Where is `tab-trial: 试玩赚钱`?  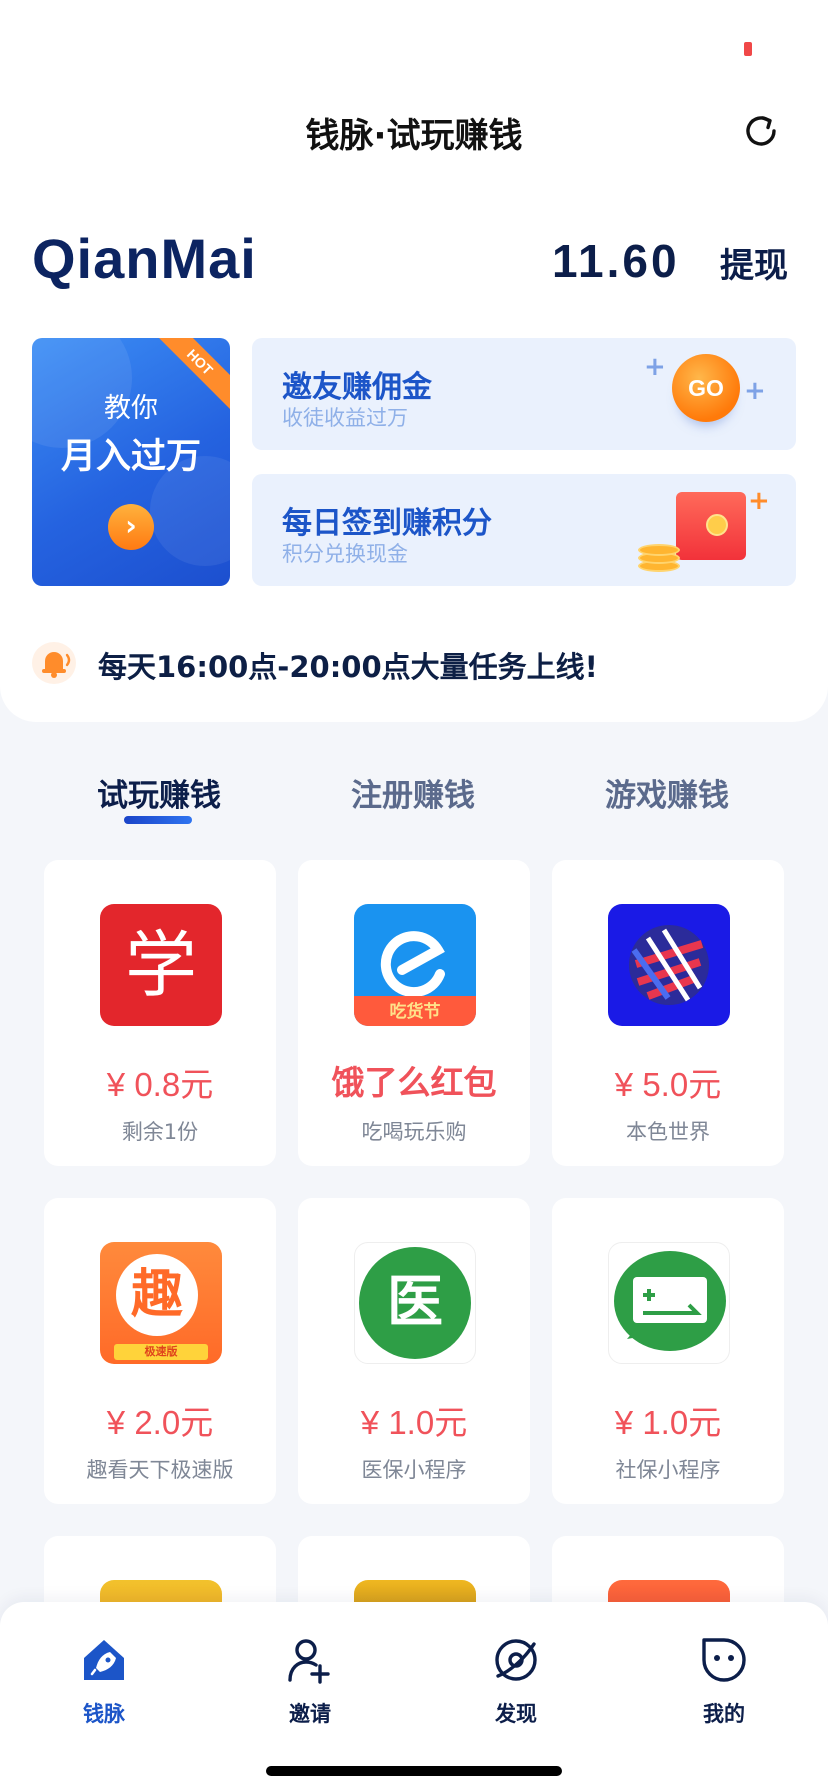 tab-trial: 试玩赚钱 is located at coordinates (159, 792).